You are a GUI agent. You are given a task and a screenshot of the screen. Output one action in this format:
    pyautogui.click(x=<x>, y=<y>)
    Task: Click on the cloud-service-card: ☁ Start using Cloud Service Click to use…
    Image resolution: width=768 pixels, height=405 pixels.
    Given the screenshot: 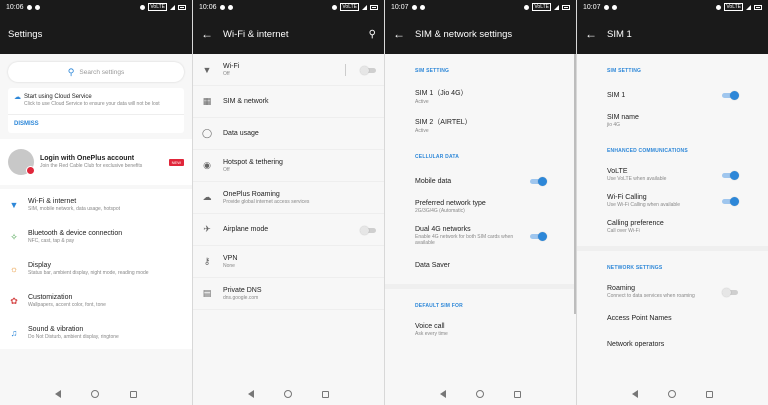 What is the action you would take?
    pyautogui.click(x=96, y=110)
    